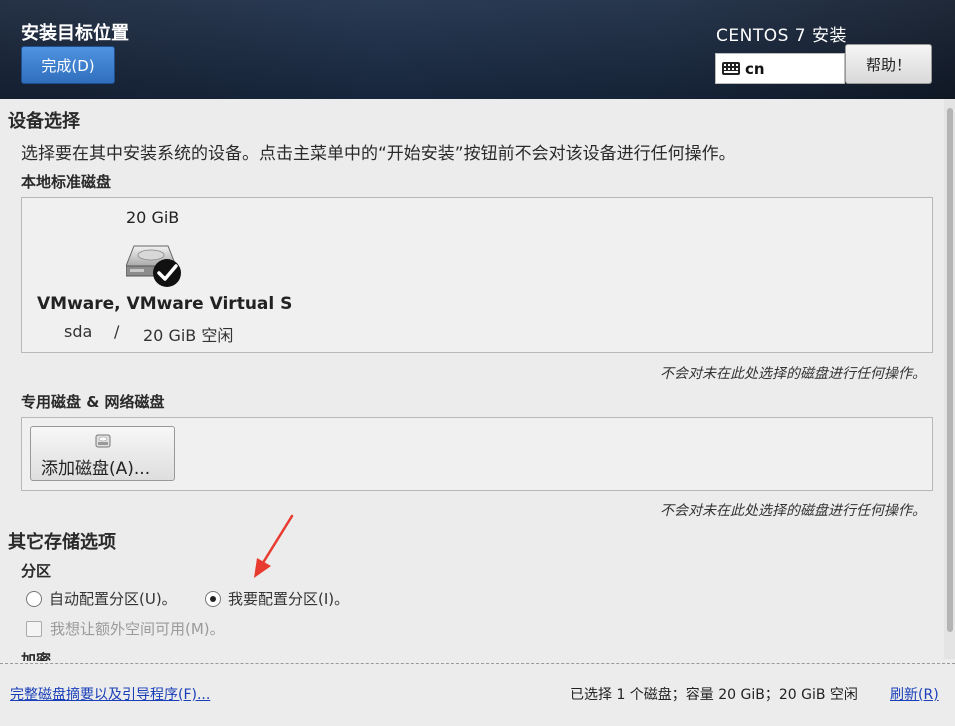 The image size is (955, 726). I want to click on refresh-link: 刷新(R), so click(914, 694).